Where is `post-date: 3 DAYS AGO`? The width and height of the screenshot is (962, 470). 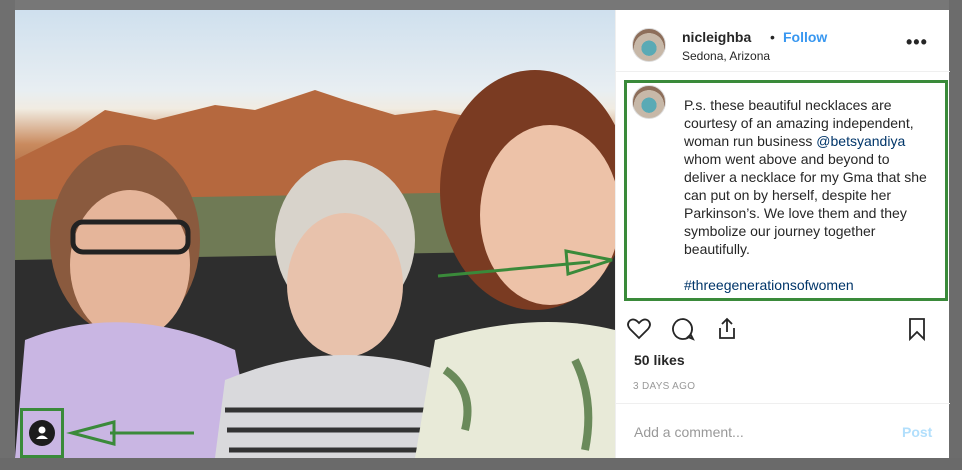
post-date: 3 DAYS AGO is located at coordinates (664, 386).